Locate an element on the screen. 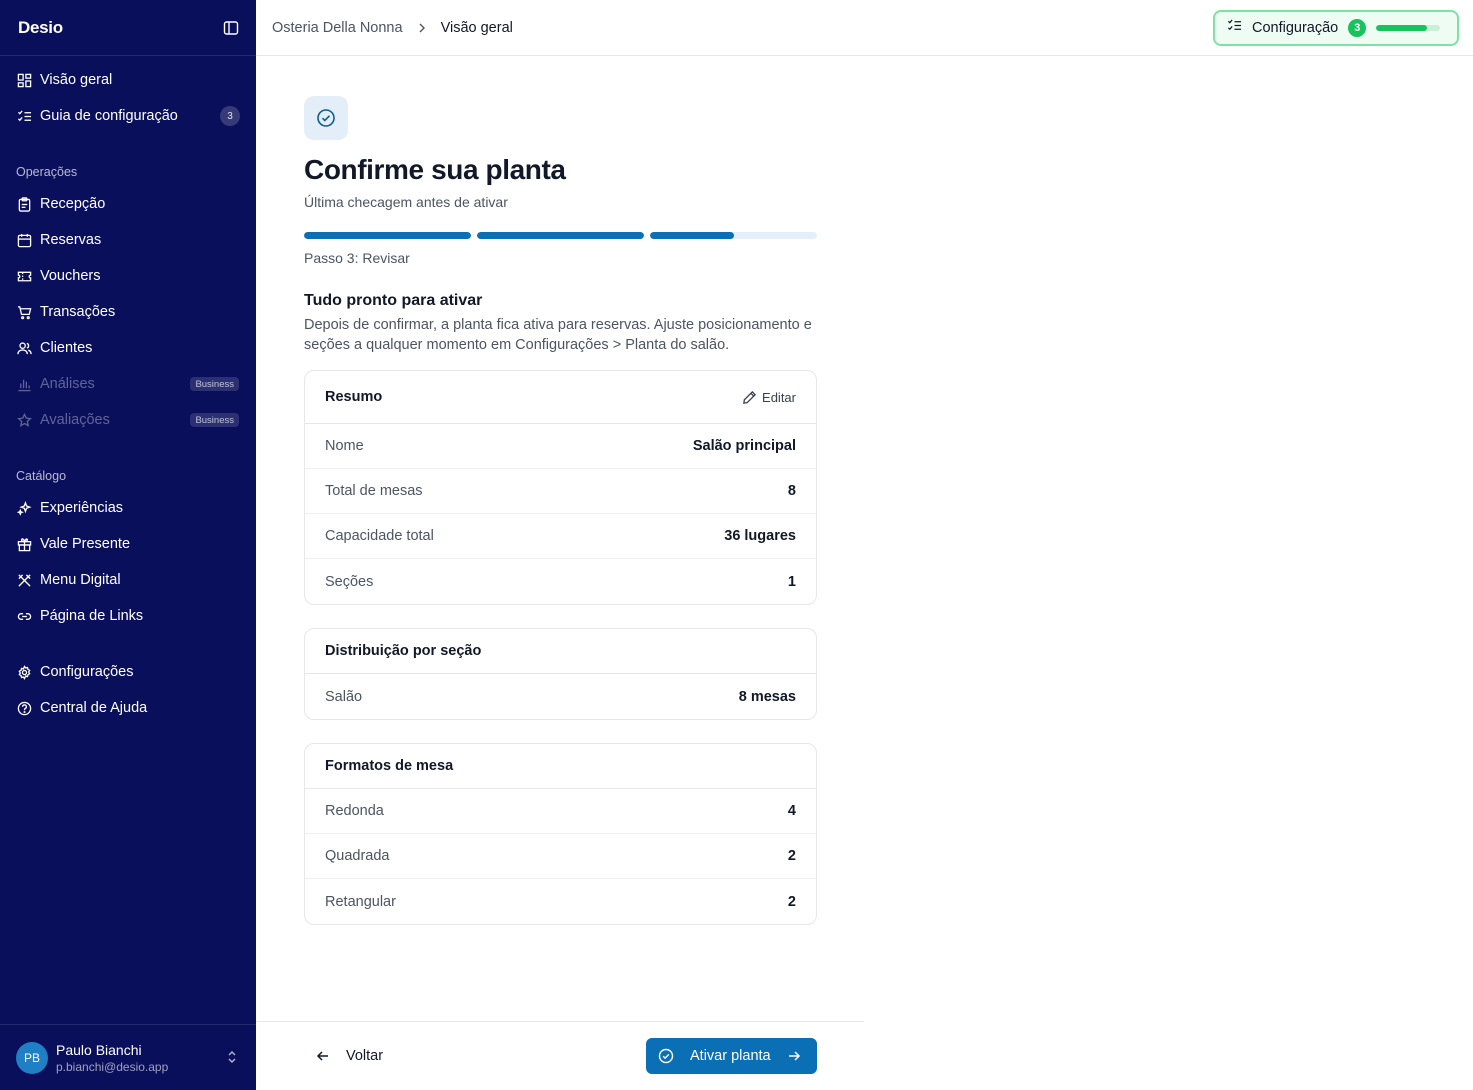 The width and height of the screenshot is (1473, 1090). sidebar-item-transacoes: Transações is located at coordinates (128, 312).